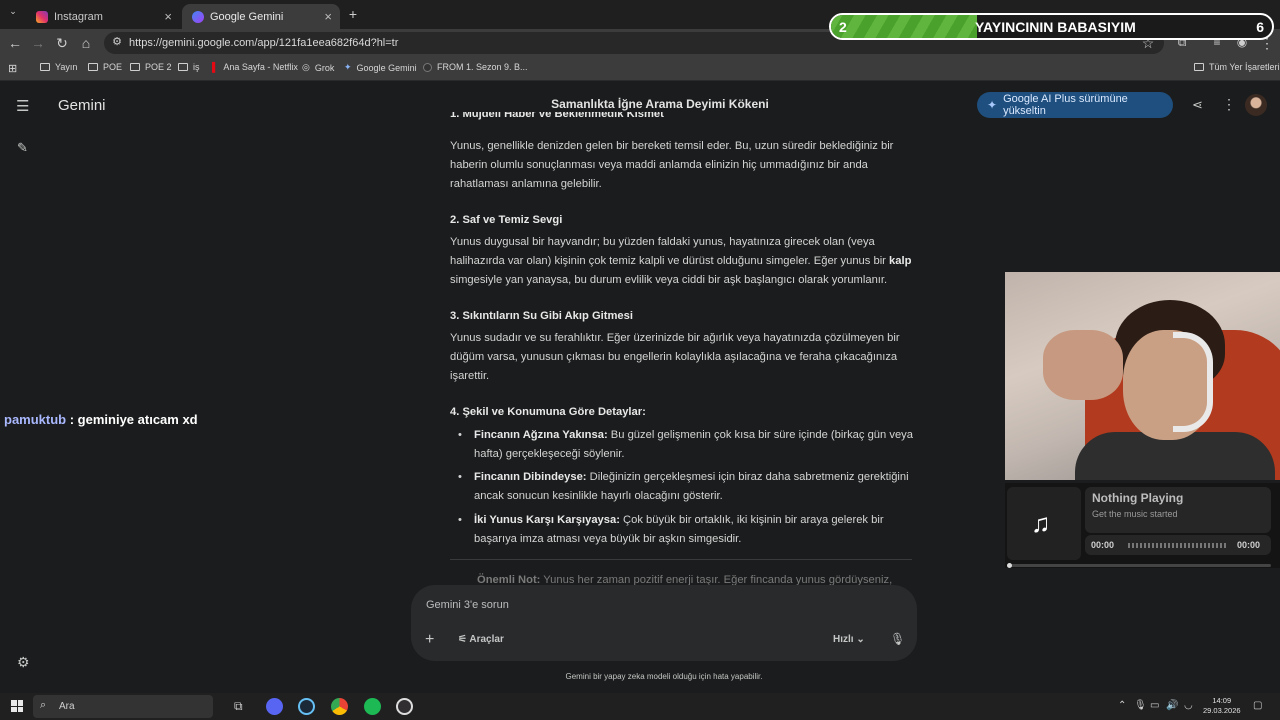 This screenshot has height=720, width=1280. What do you see at coordinates (859, 639) in the screenshot?
I see `chevron-down-icon: ⌄` at bounding box center [859, 639].